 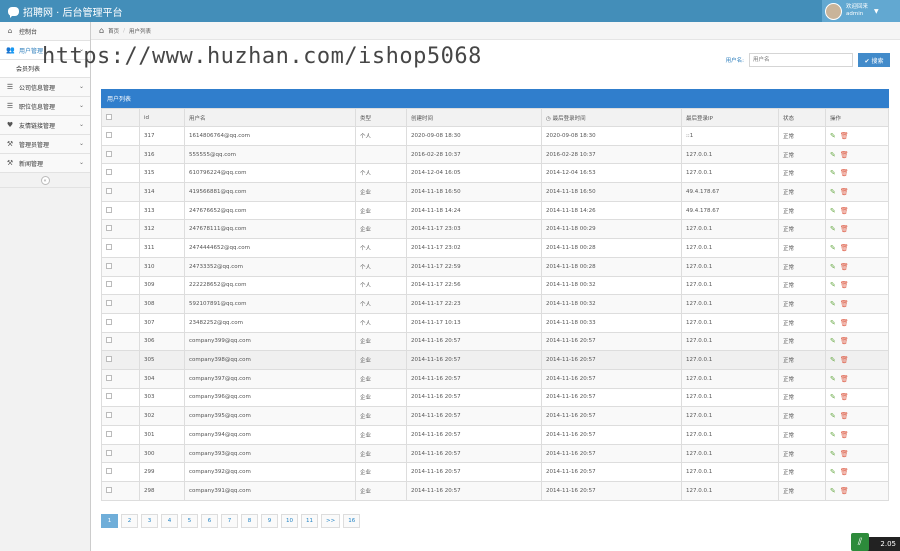 I want to click on page-link: 1, so click(x=109, y=521).